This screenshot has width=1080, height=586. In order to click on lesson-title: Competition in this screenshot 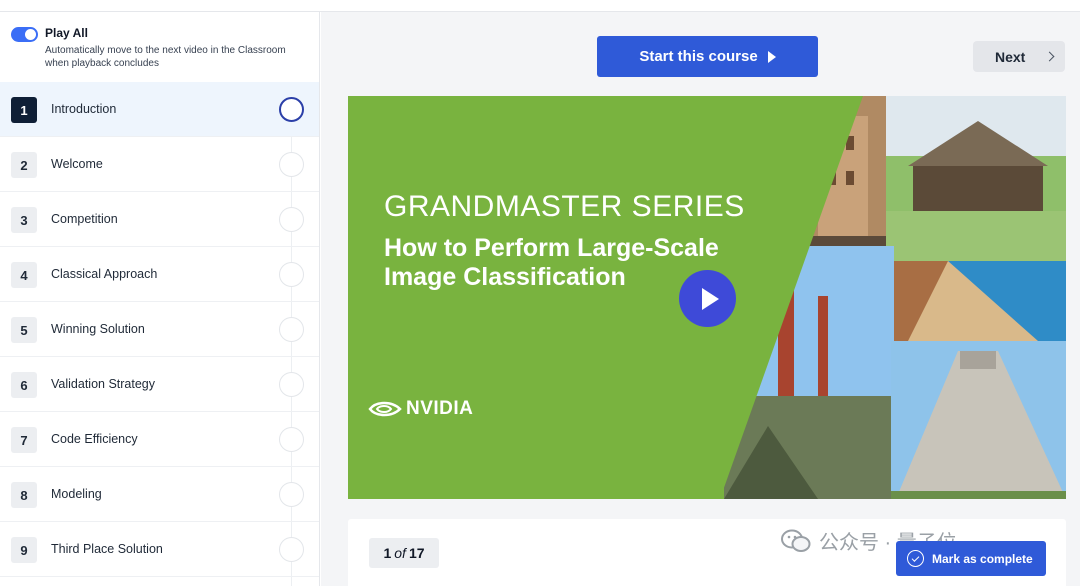, I will do `click(84, 219)`.